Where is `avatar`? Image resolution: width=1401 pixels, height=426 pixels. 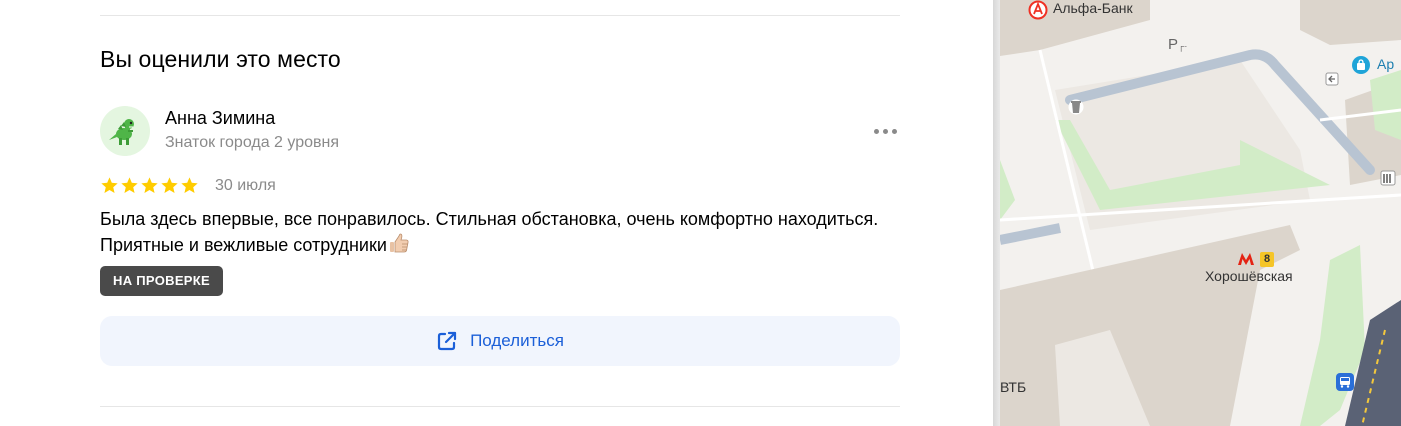
avatar is located at coordinates (125, 131).